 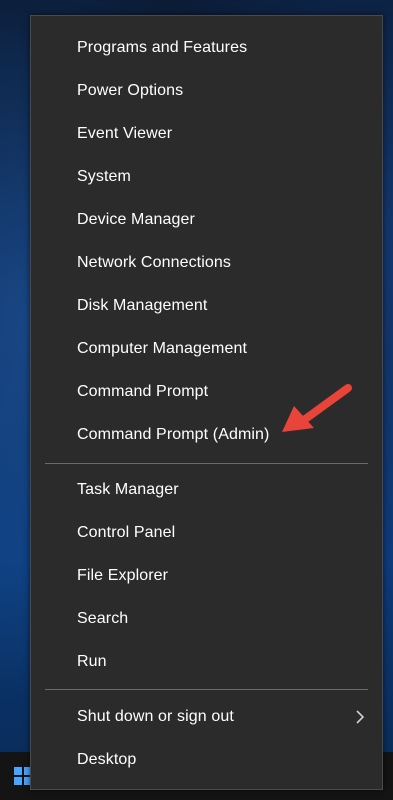 What do you see at coordinates (162, 47) in the screenshot?
I see `menu-item-label: Programs and Features` at bounding box center [162, 47].